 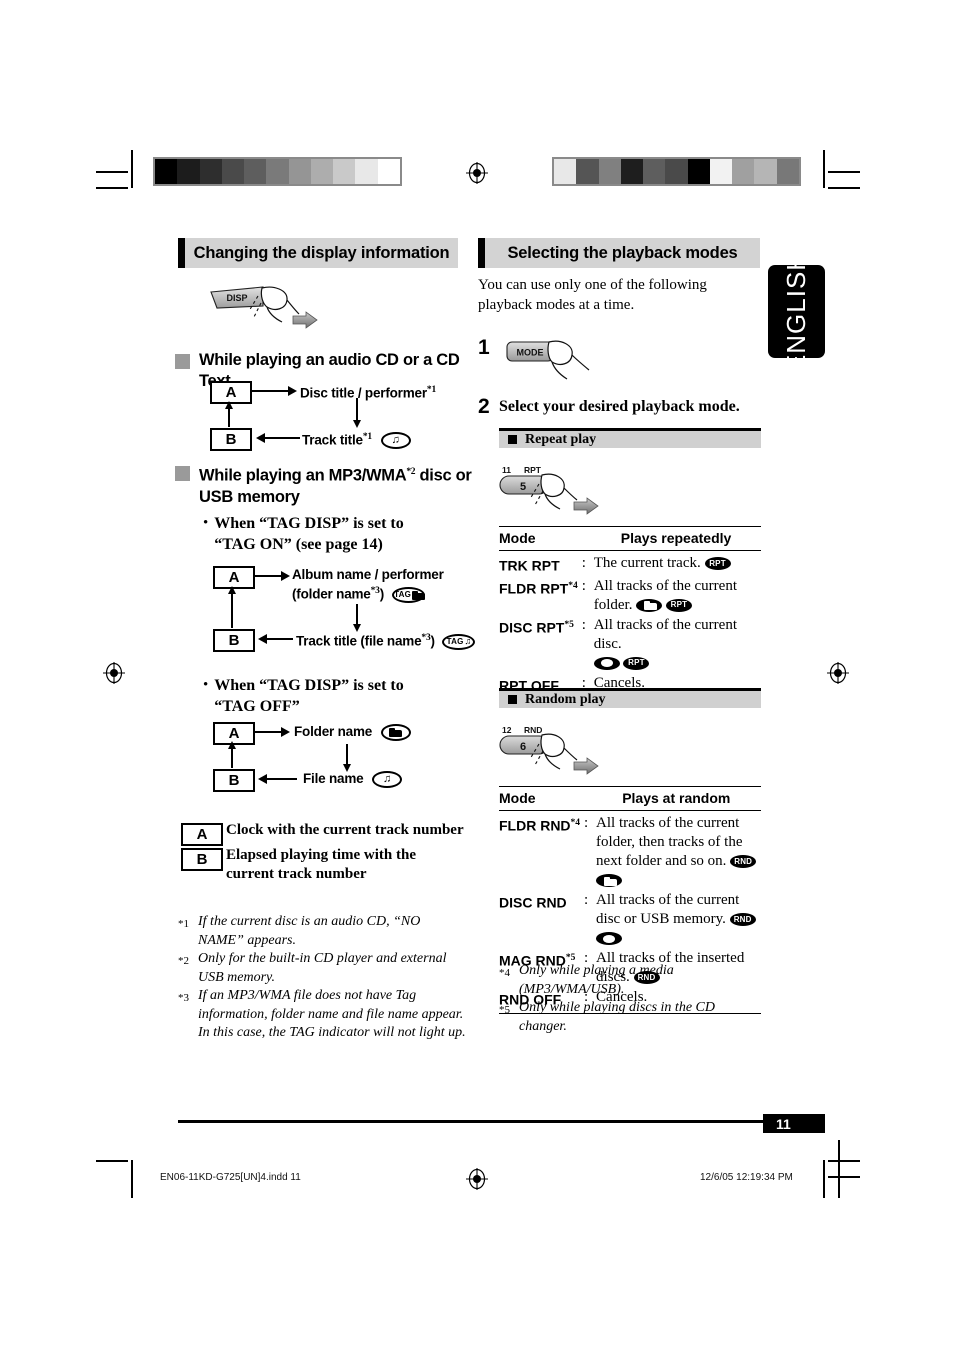 I want to click on tag-folder-icon: TAG, so click(x=408, y=594).